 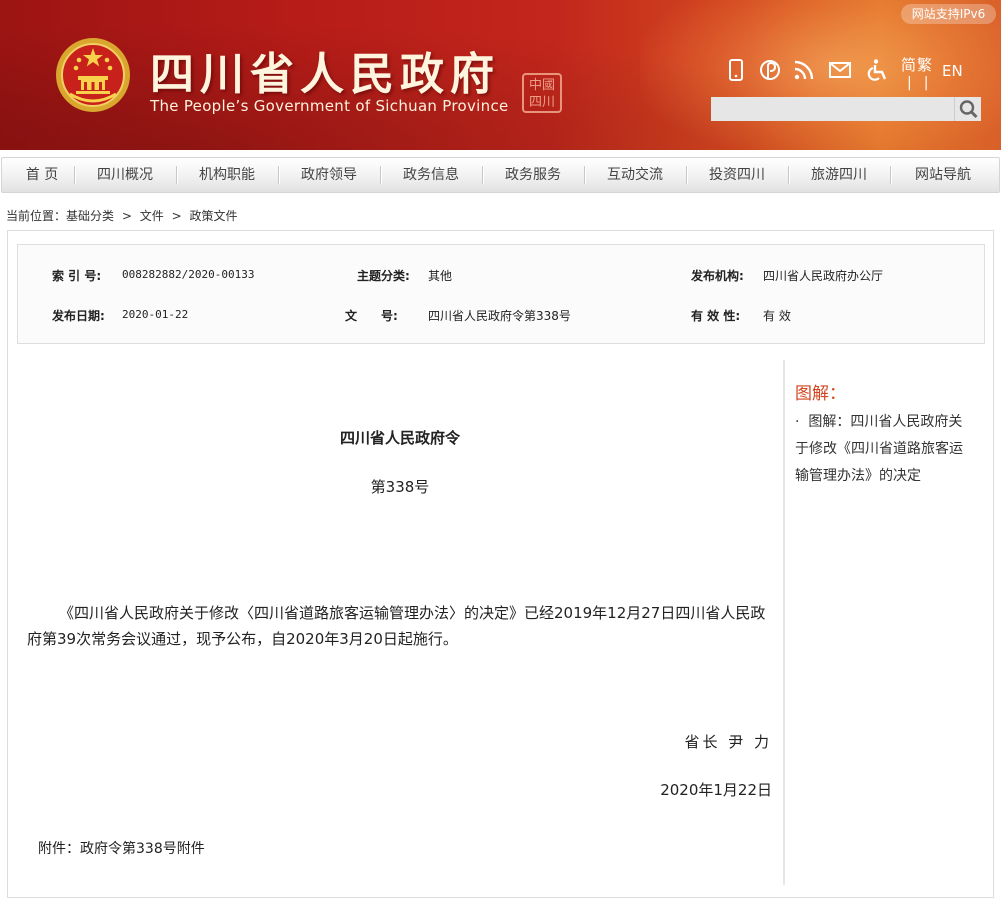 What do you see at coordinates (77, 276) in the screenshot?
I see `index-label: 索 引 号:` at bounding box center [77, 276].